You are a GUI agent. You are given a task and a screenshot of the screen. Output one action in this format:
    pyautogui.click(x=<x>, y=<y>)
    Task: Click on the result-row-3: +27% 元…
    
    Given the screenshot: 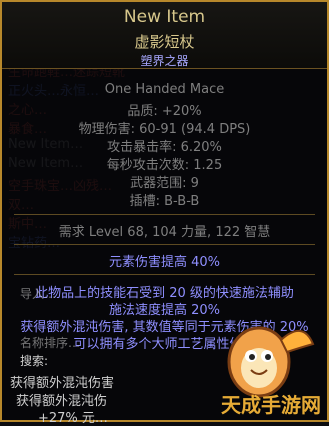 What is the action you would take?
    pyautogui.click(x=73, y=416)
    